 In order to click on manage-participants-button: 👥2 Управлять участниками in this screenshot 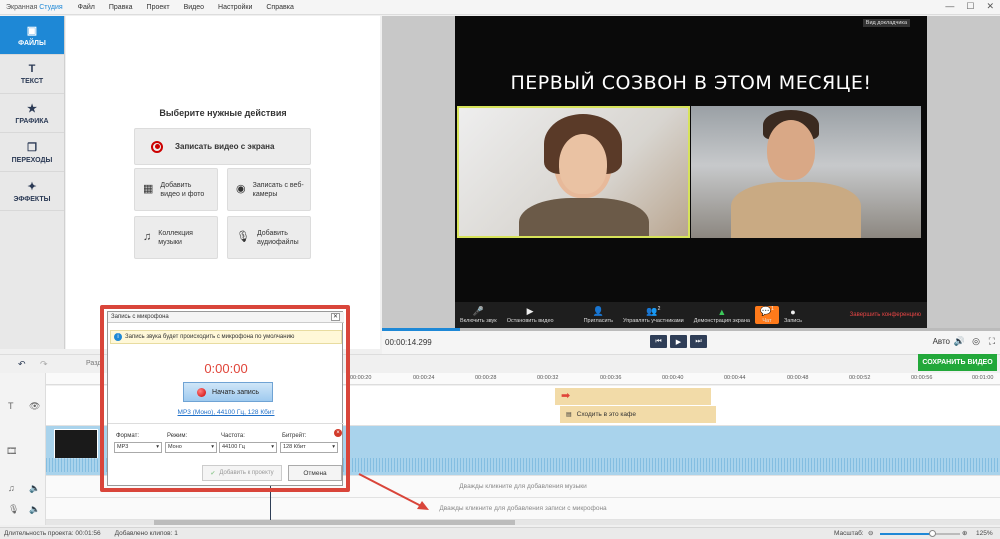, I will do `click(653, 315)`.